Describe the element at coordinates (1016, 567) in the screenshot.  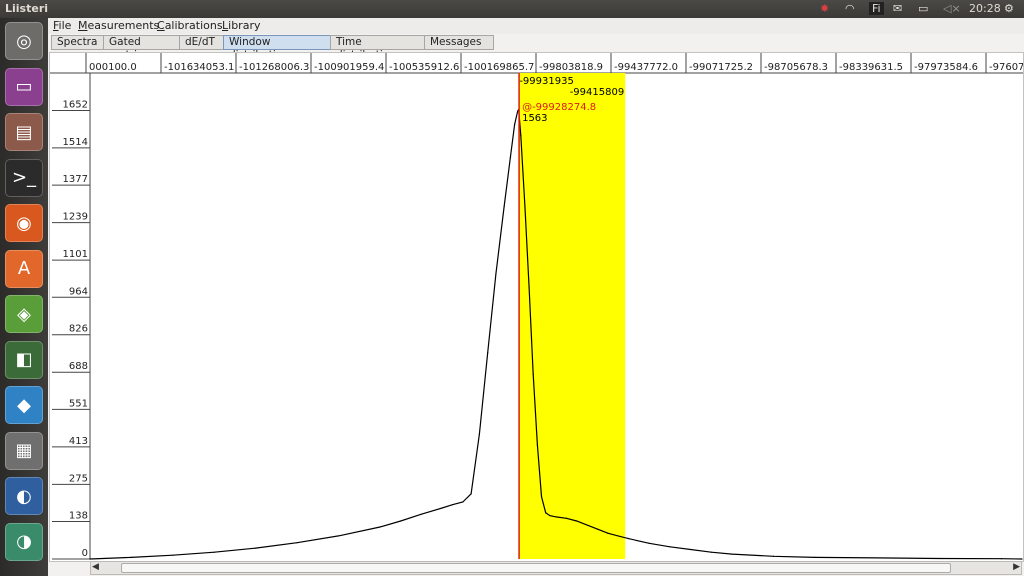
I see `scroll-right-icon: ▶` at that location.